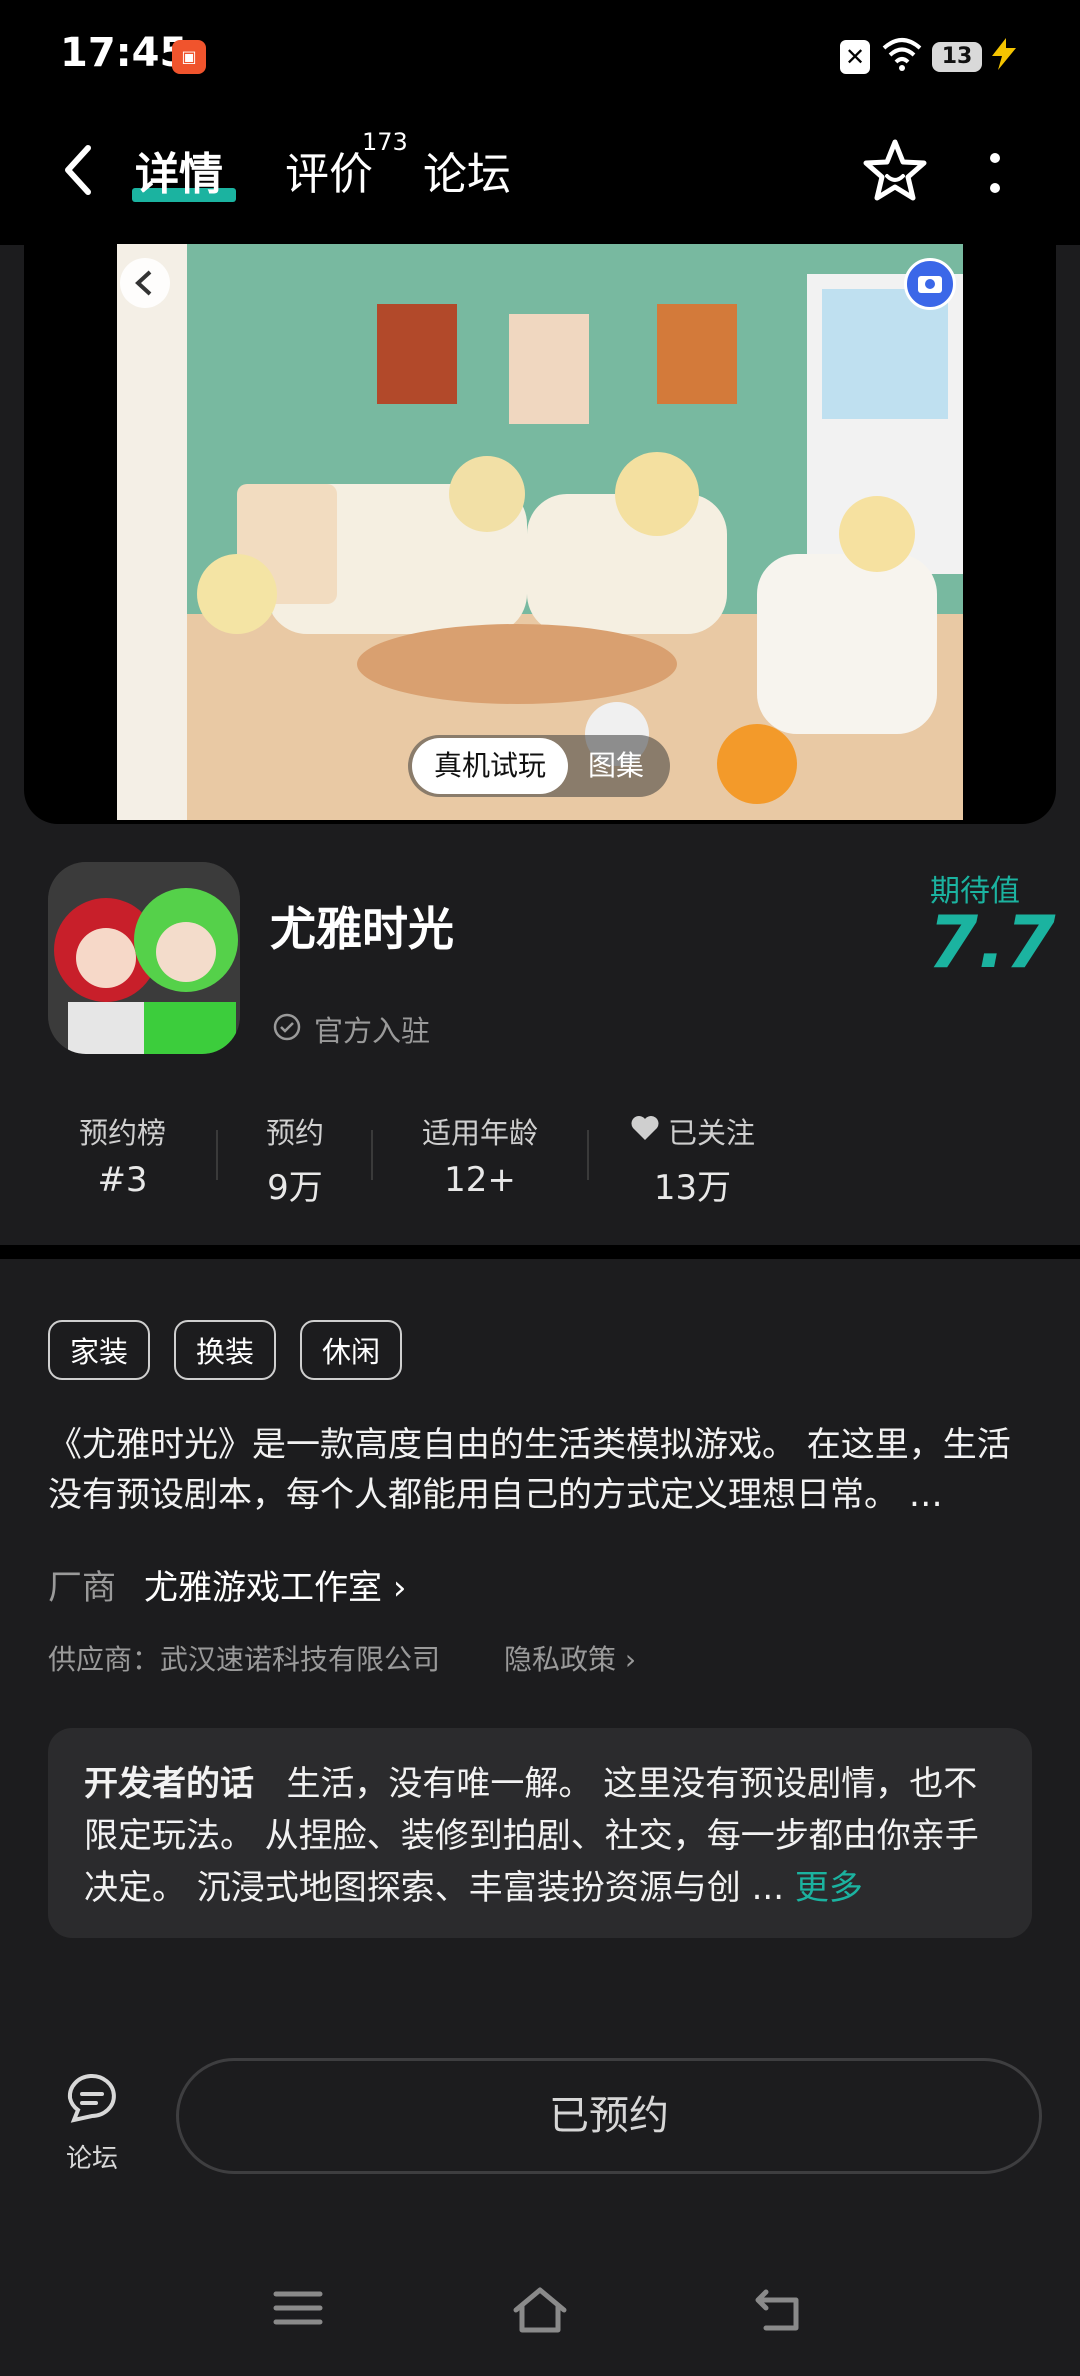 Image resolution: width=1080 pixels, height=2376 pixels. I want to click on heart-icon, so click(645, 1128).